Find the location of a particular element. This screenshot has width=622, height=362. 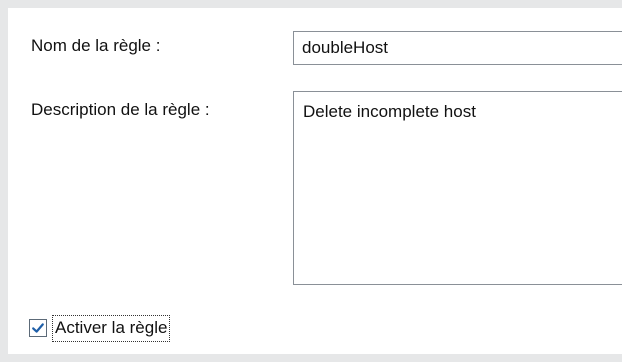

rule-description-label: Description de la règle : is located at coordinates (120, 109).